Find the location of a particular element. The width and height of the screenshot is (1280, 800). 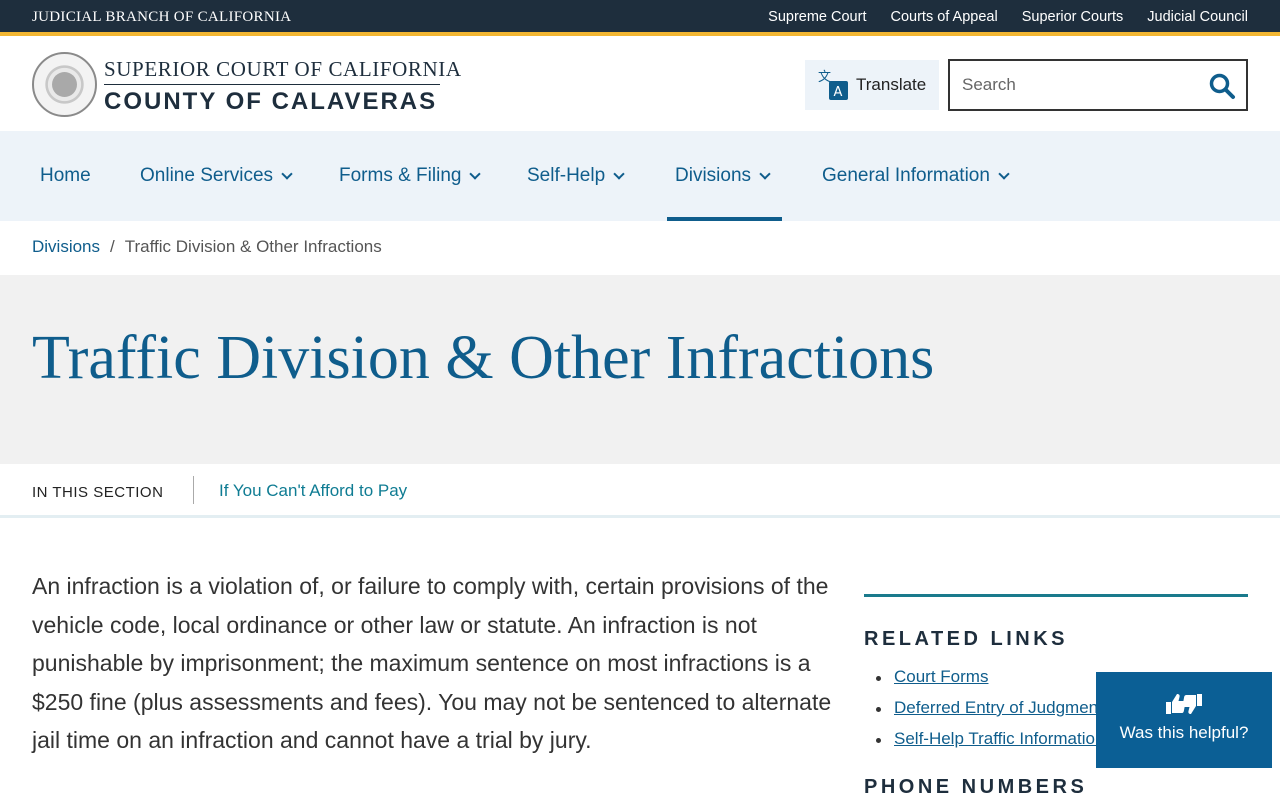

nav-label: Forms & Filing is located at coordinates (400, 175).